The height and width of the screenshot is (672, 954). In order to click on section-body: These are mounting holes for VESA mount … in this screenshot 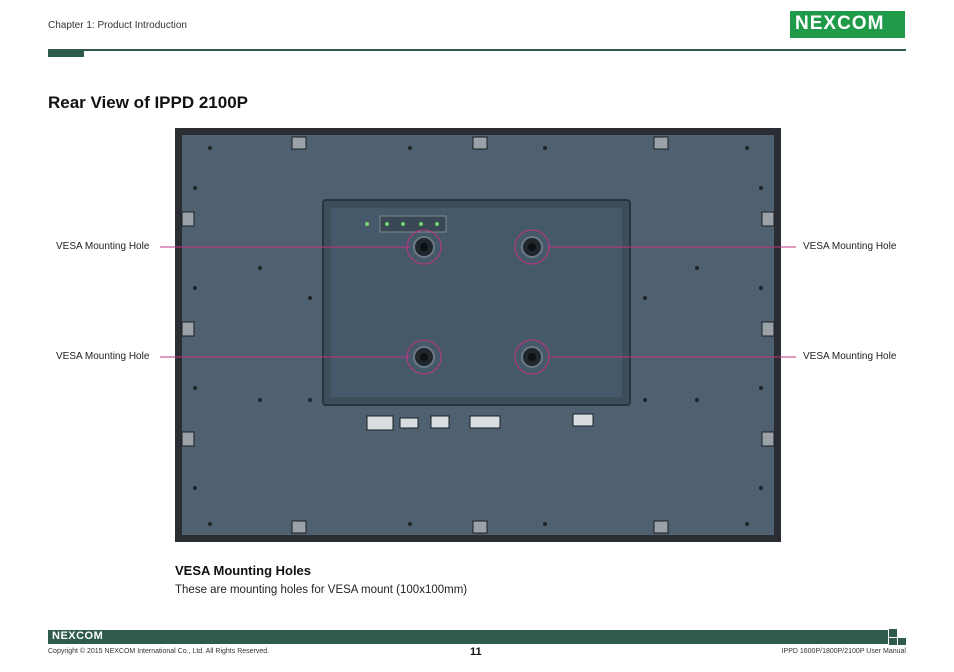, I will do `click(321, 590)`.